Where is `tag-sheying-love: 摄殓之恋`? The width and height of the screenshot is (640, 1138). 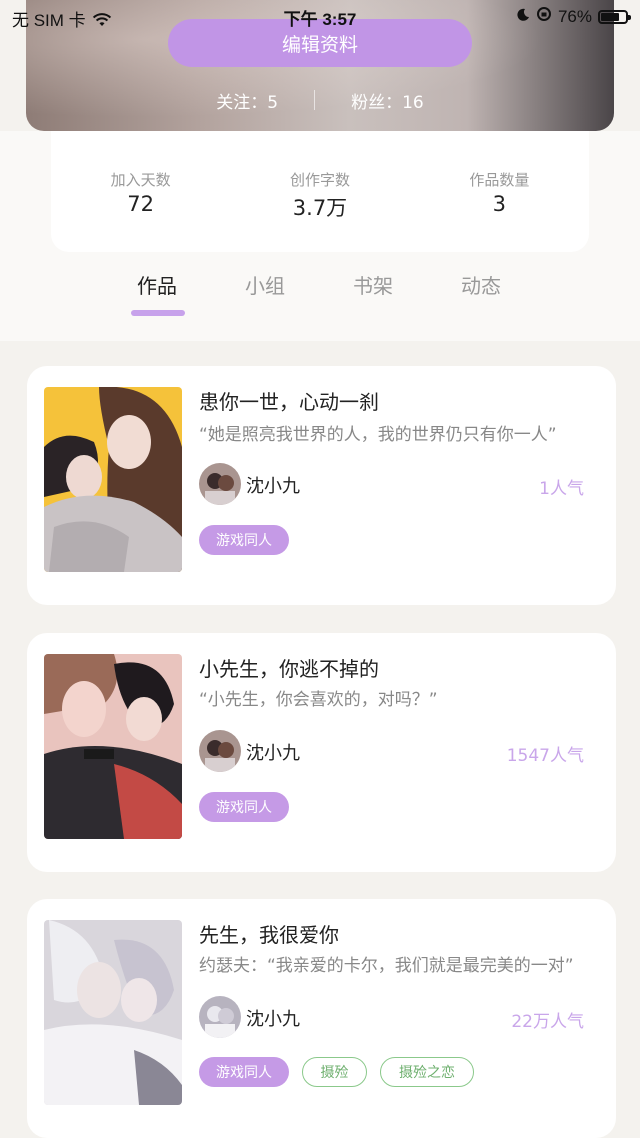
tag-sheying-love: 摄殓之恋 is located at coordinates (427, 1072).